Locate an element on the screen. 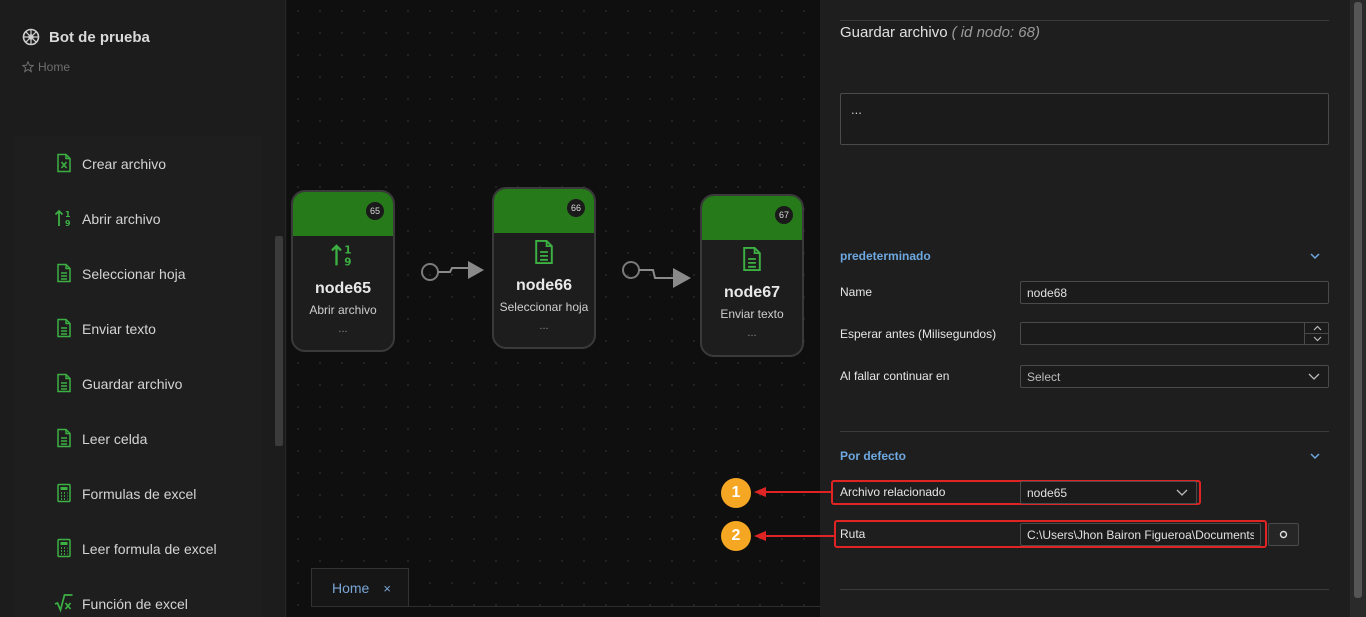 This screenshot has width=1366, height=617. node-name: node66 is located at coordinates (543, 285).